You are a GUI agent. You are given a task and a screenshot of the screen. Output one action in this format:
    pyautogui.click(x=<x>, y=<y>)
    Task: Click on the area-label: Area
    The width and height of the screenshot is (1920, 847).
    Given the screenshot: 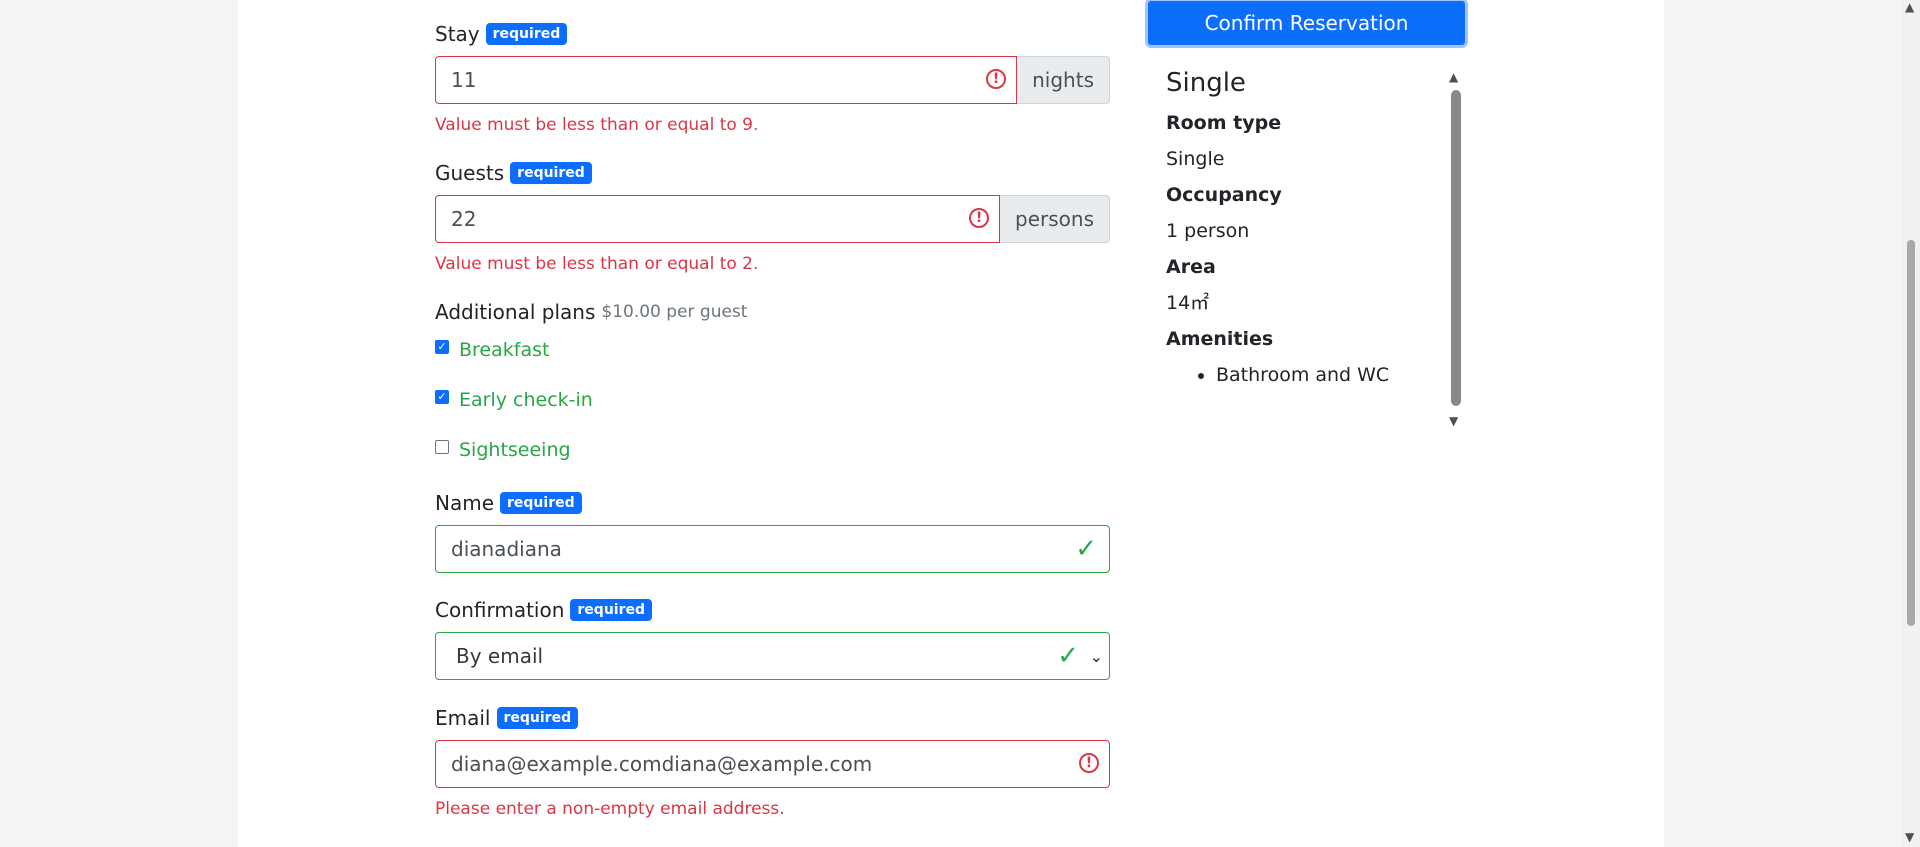 What is the action you would take?
    pyautogui.click(x=1191, y=267)
    